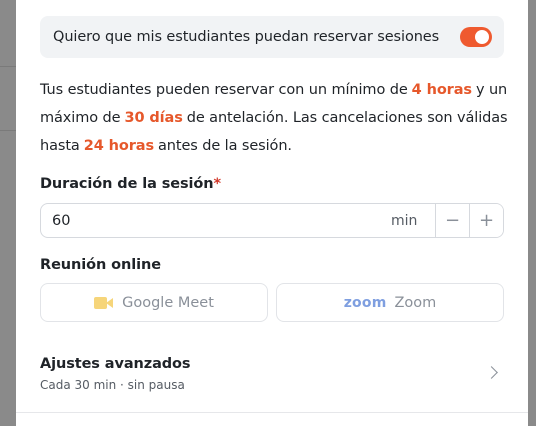 Image resolution: width=536 pixels, height=426 pixels. I want to click on duration-stepper: min − +, so click(272, 220).